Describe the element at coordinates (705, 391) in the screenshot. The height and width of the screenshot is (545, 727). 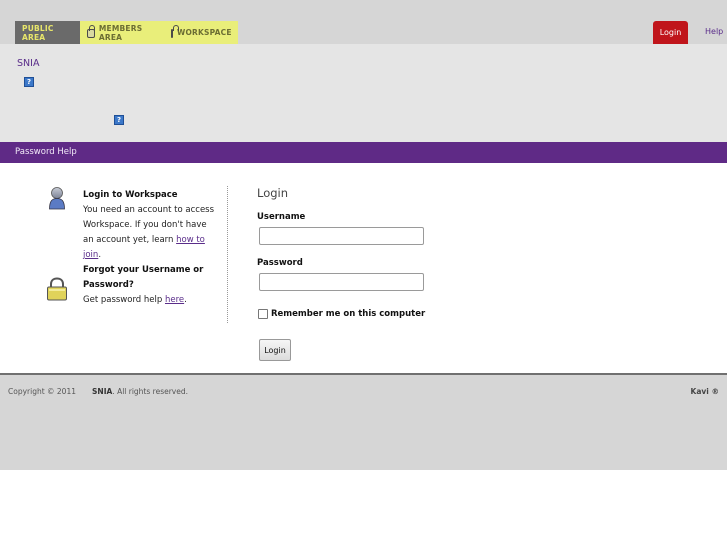
I see `powered-by: Kavi ®` at that location.